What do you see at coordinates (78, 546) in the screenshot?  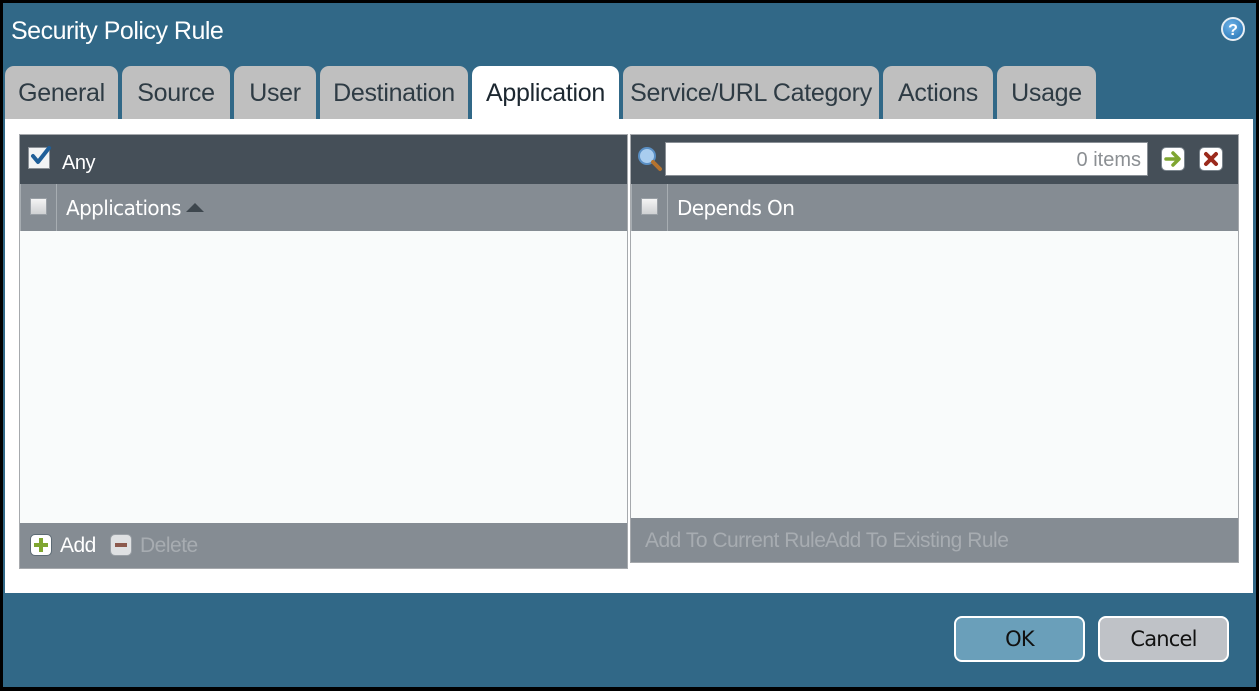 I see `add-button: Add` at bounding box center [78, 546].